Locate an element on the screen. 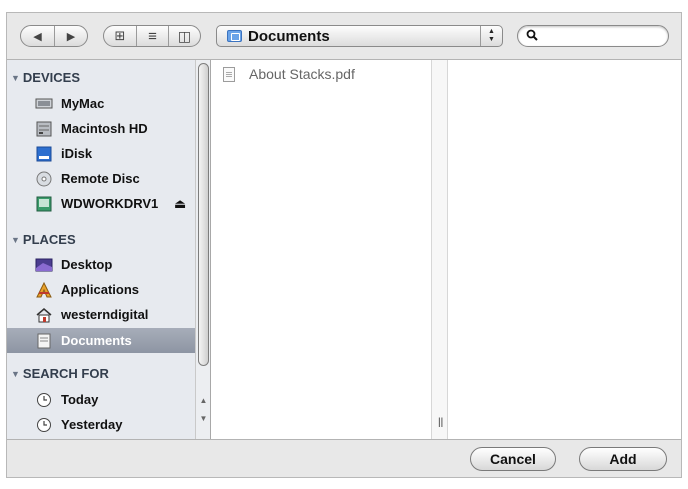  sidebar-item-label: westerndigital is located at coordinates (105, 314).